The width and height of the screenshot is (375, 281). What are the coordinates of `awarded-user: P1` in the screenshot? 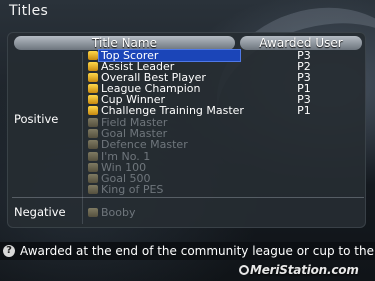 It's located at (304, 110).